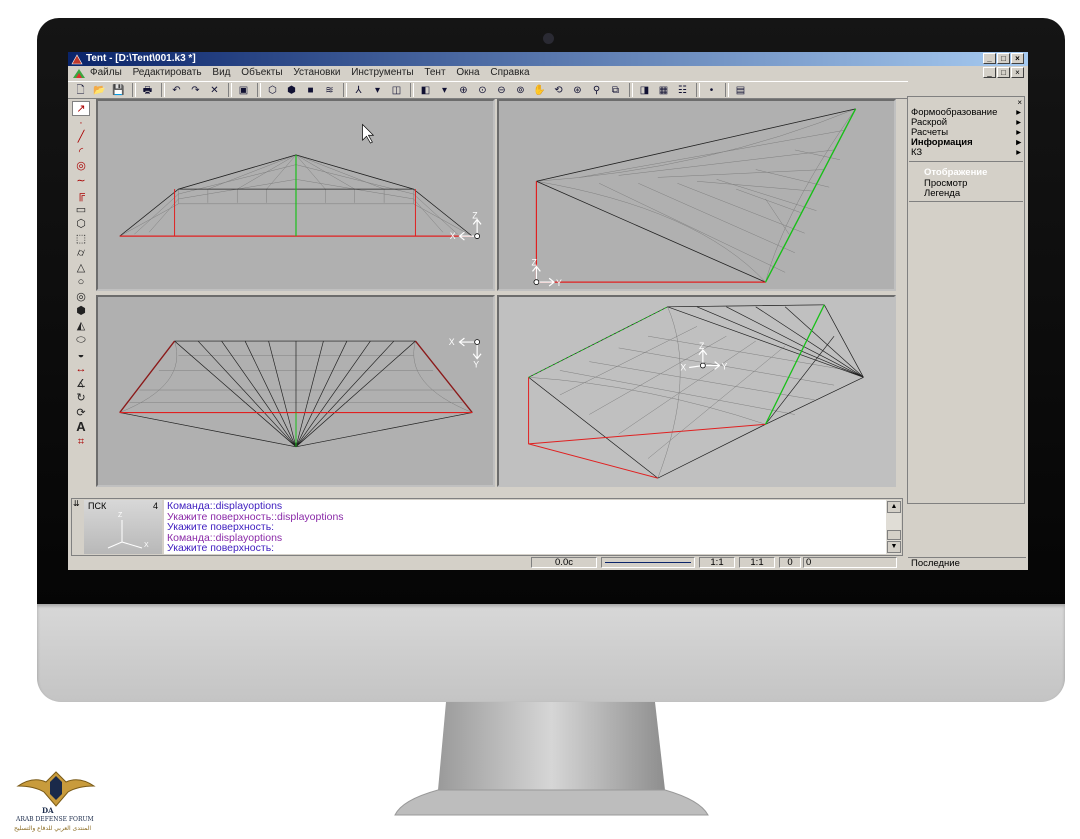 The image size is (1080, 839). Describe the element at coordinates (425, 90) in the screenshot. I see `layer-icon: ◧` at that location.